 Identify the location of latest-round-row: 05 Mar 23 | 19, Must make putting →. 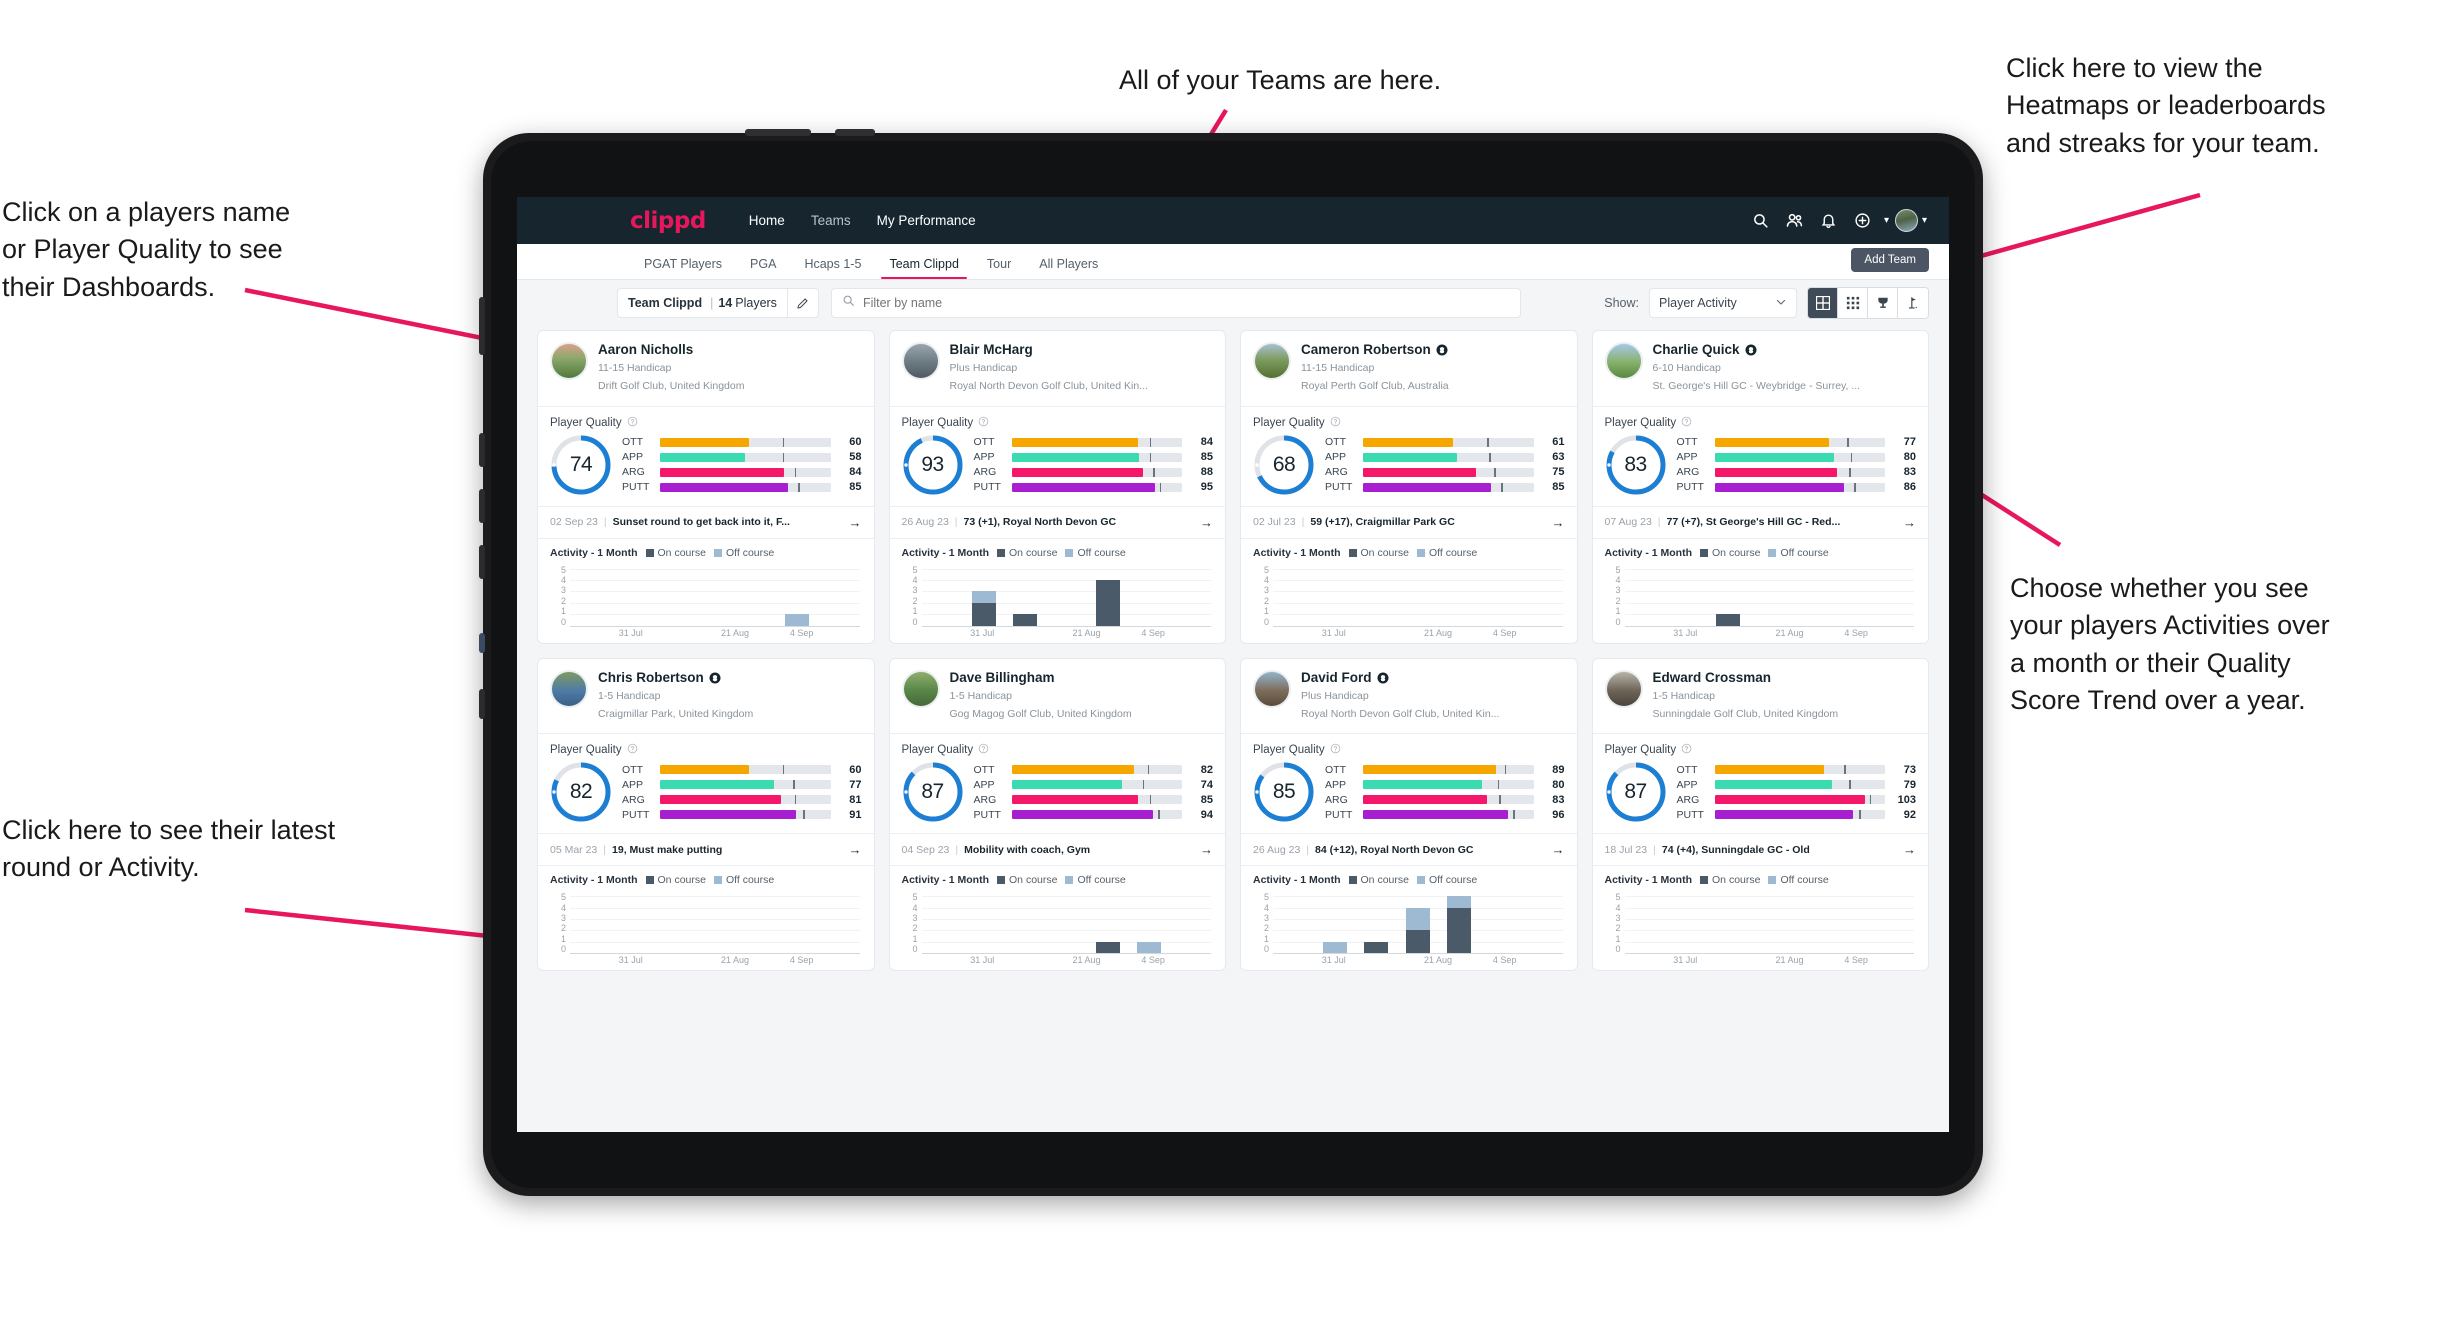
(706, 849).